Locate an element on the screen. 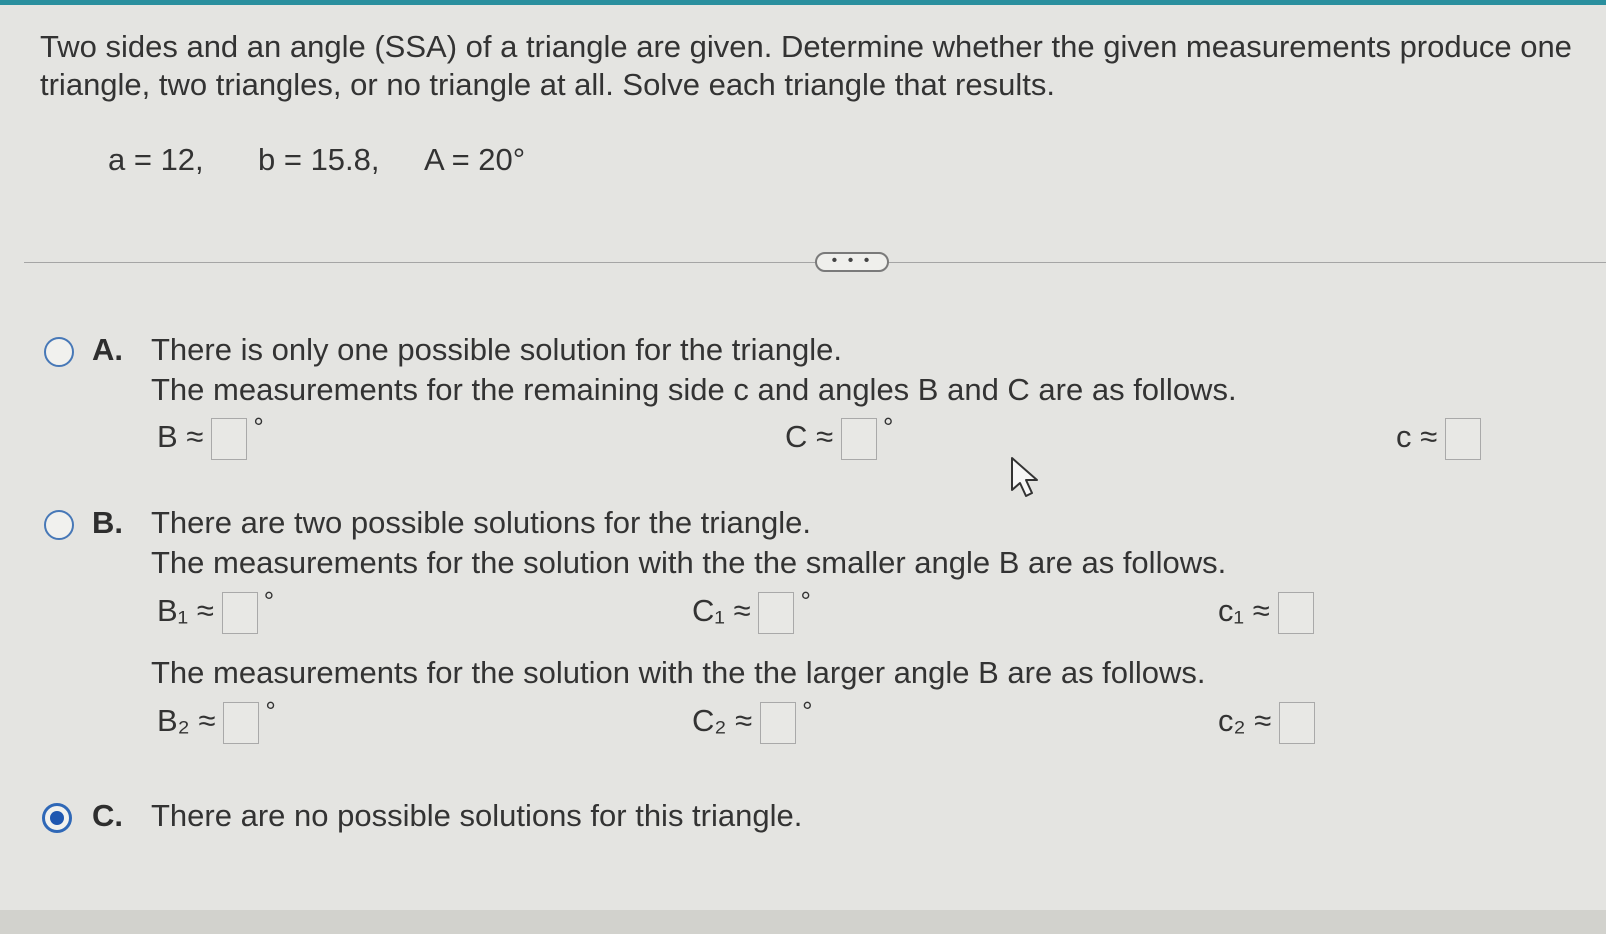 This screenshot has width=1606, height=934. given-side-a: a = 12, is located at coordinates (156, 159).